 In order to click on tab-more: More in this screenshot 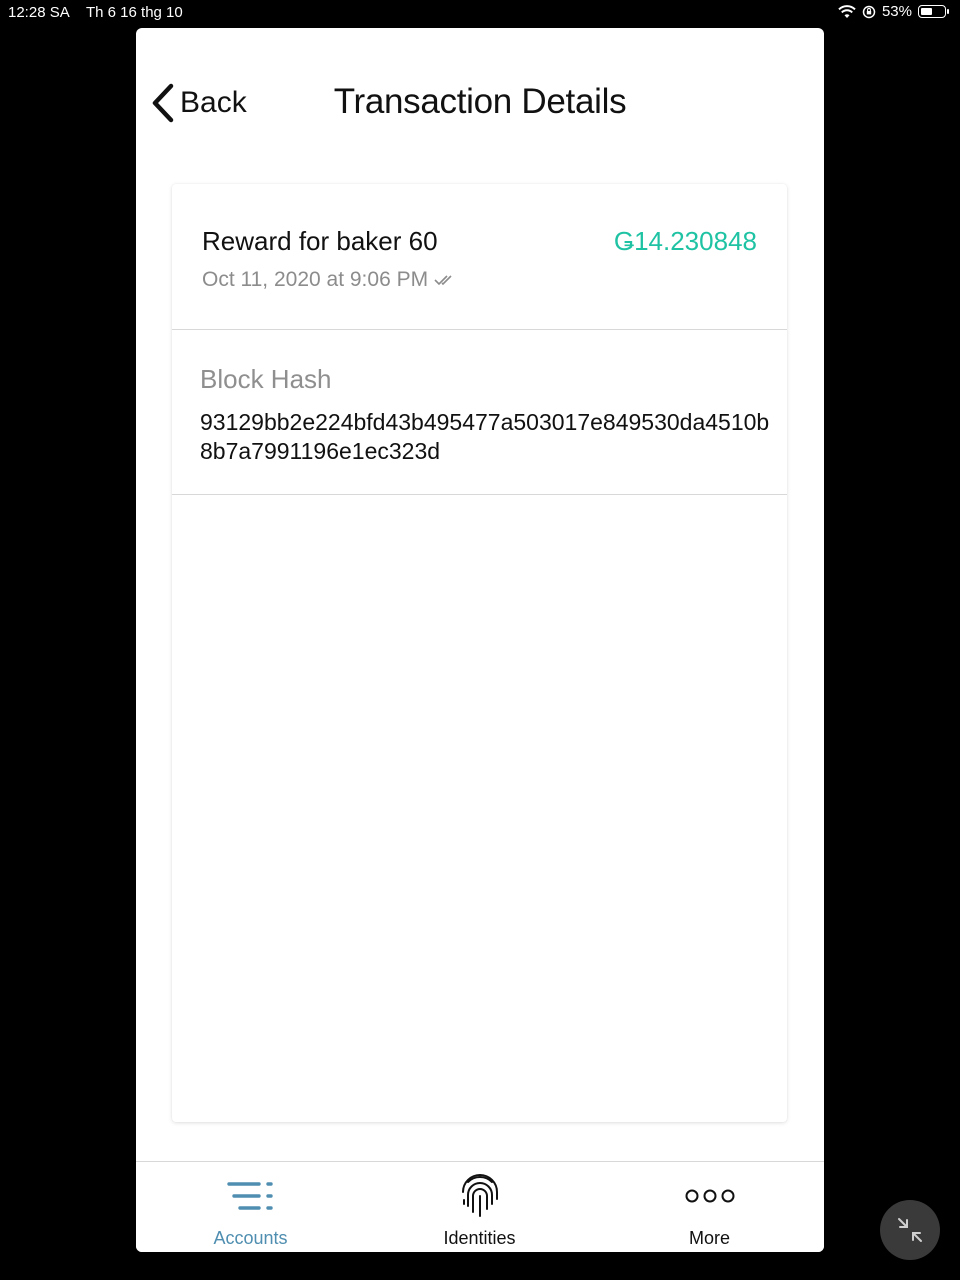, I will do `click(709, 1207)`.